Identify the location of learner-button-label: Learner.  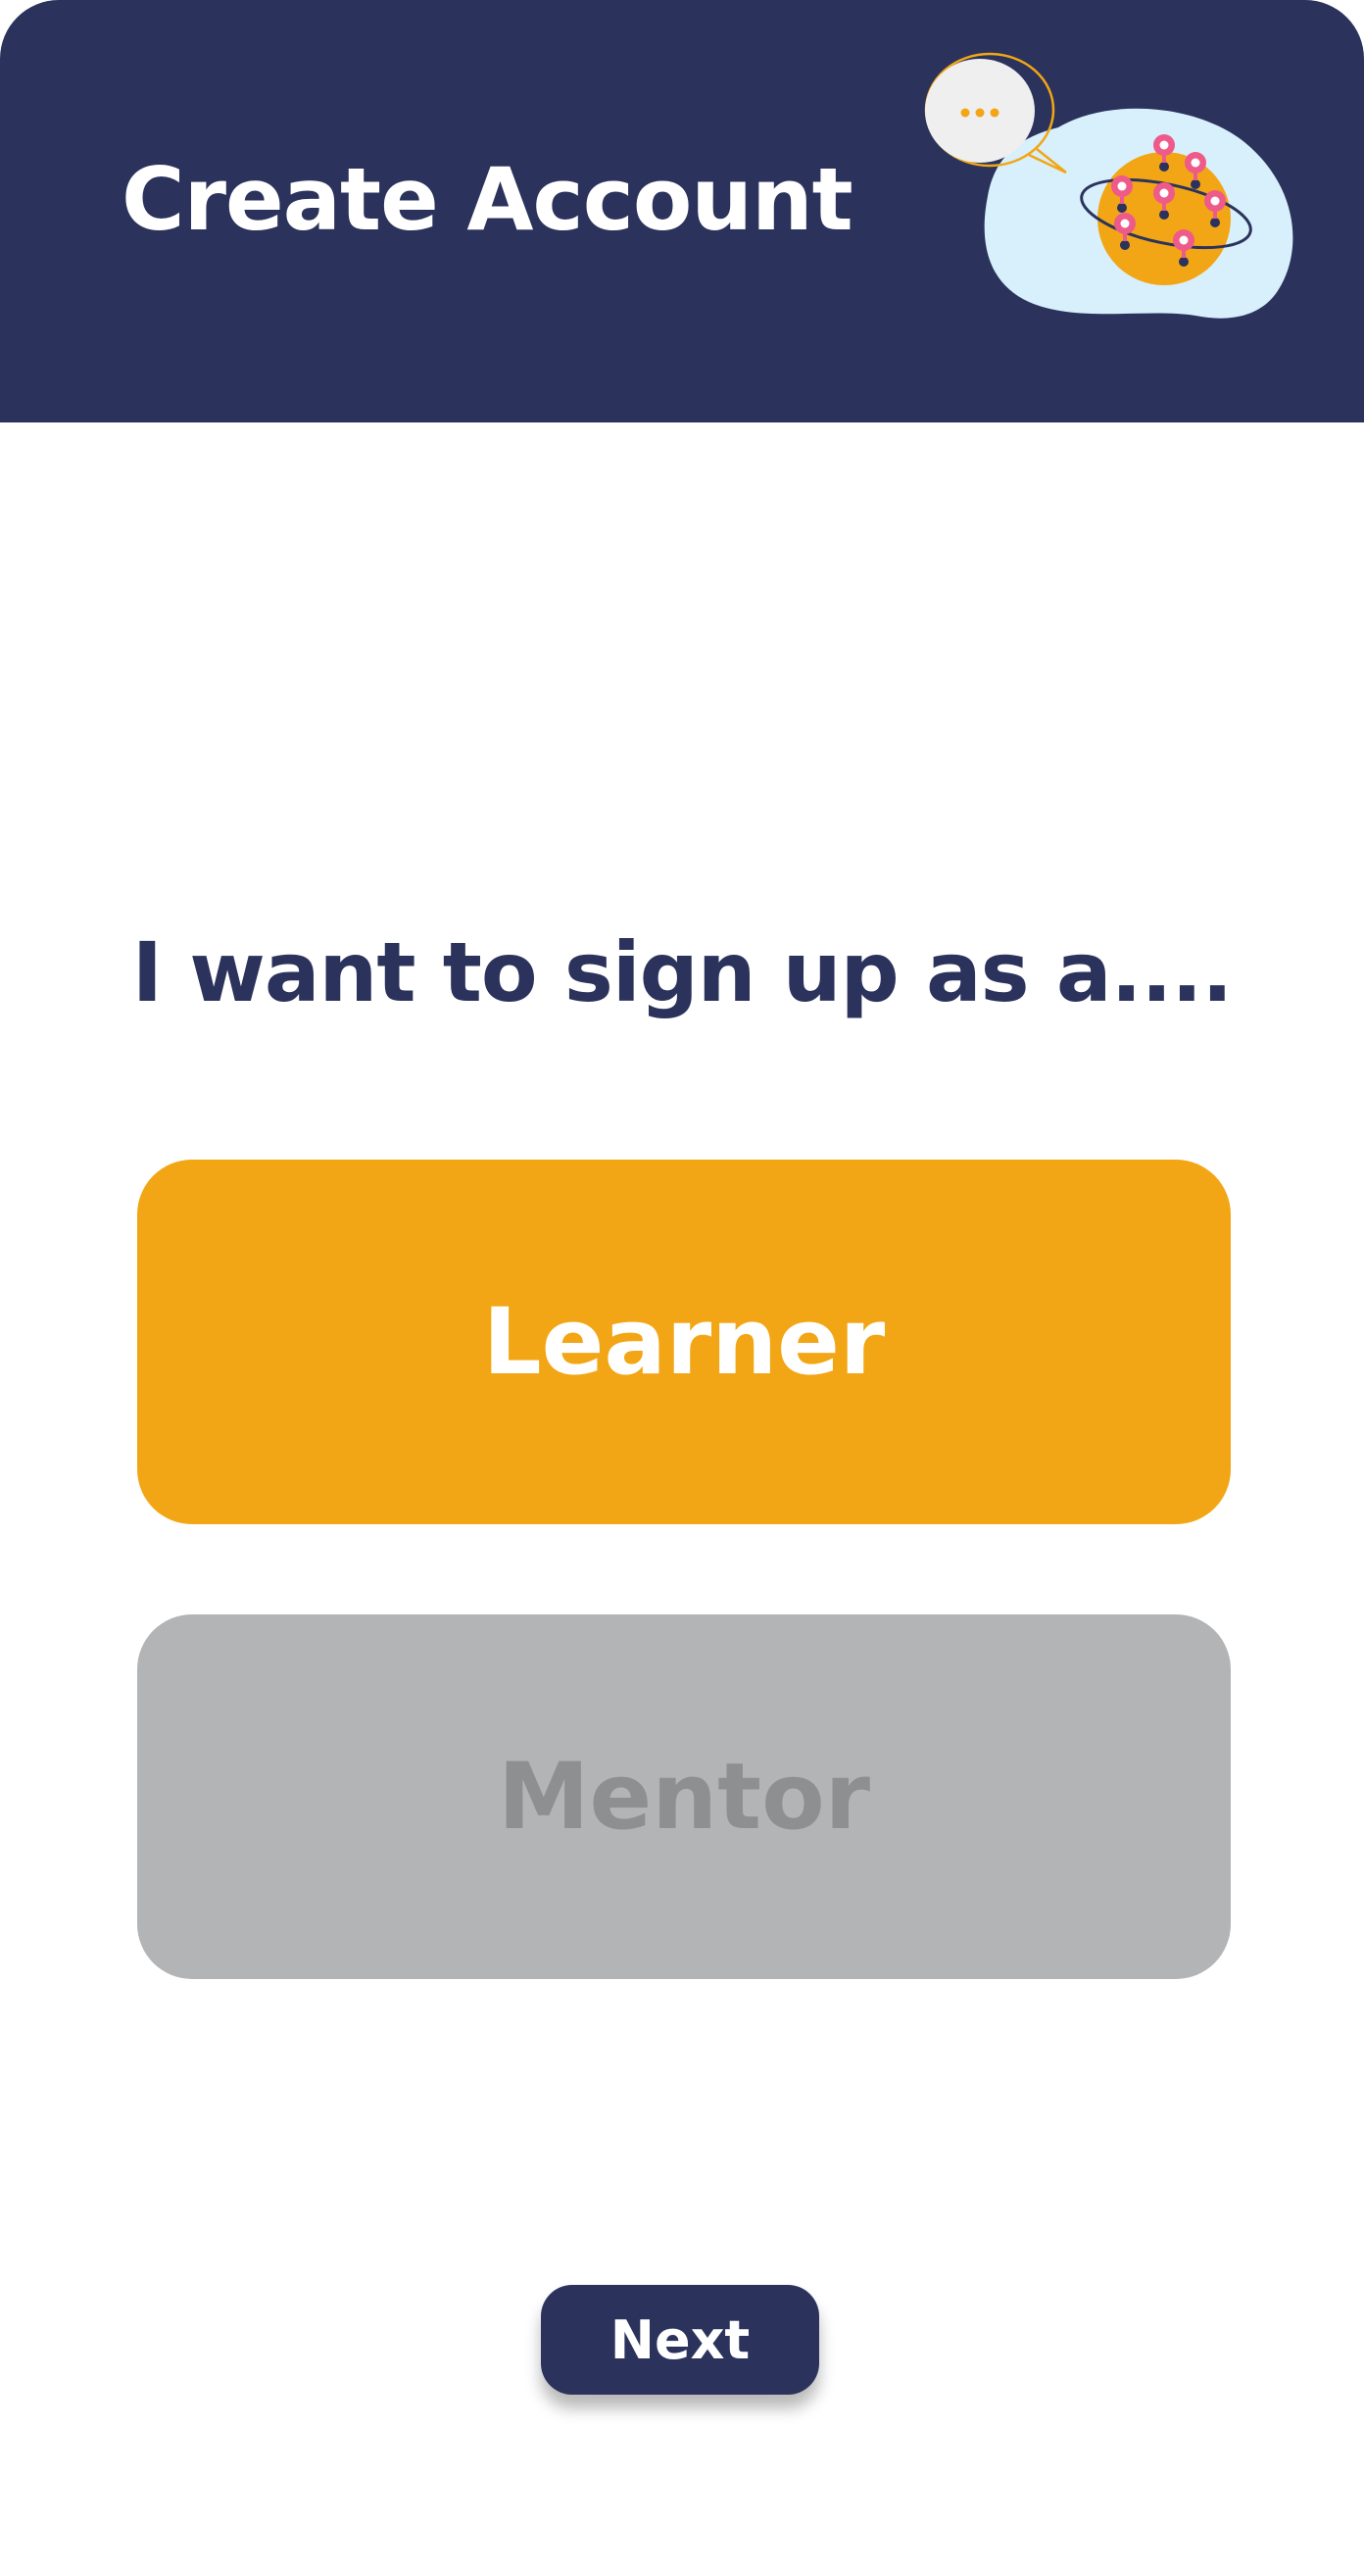
(684, 1342).